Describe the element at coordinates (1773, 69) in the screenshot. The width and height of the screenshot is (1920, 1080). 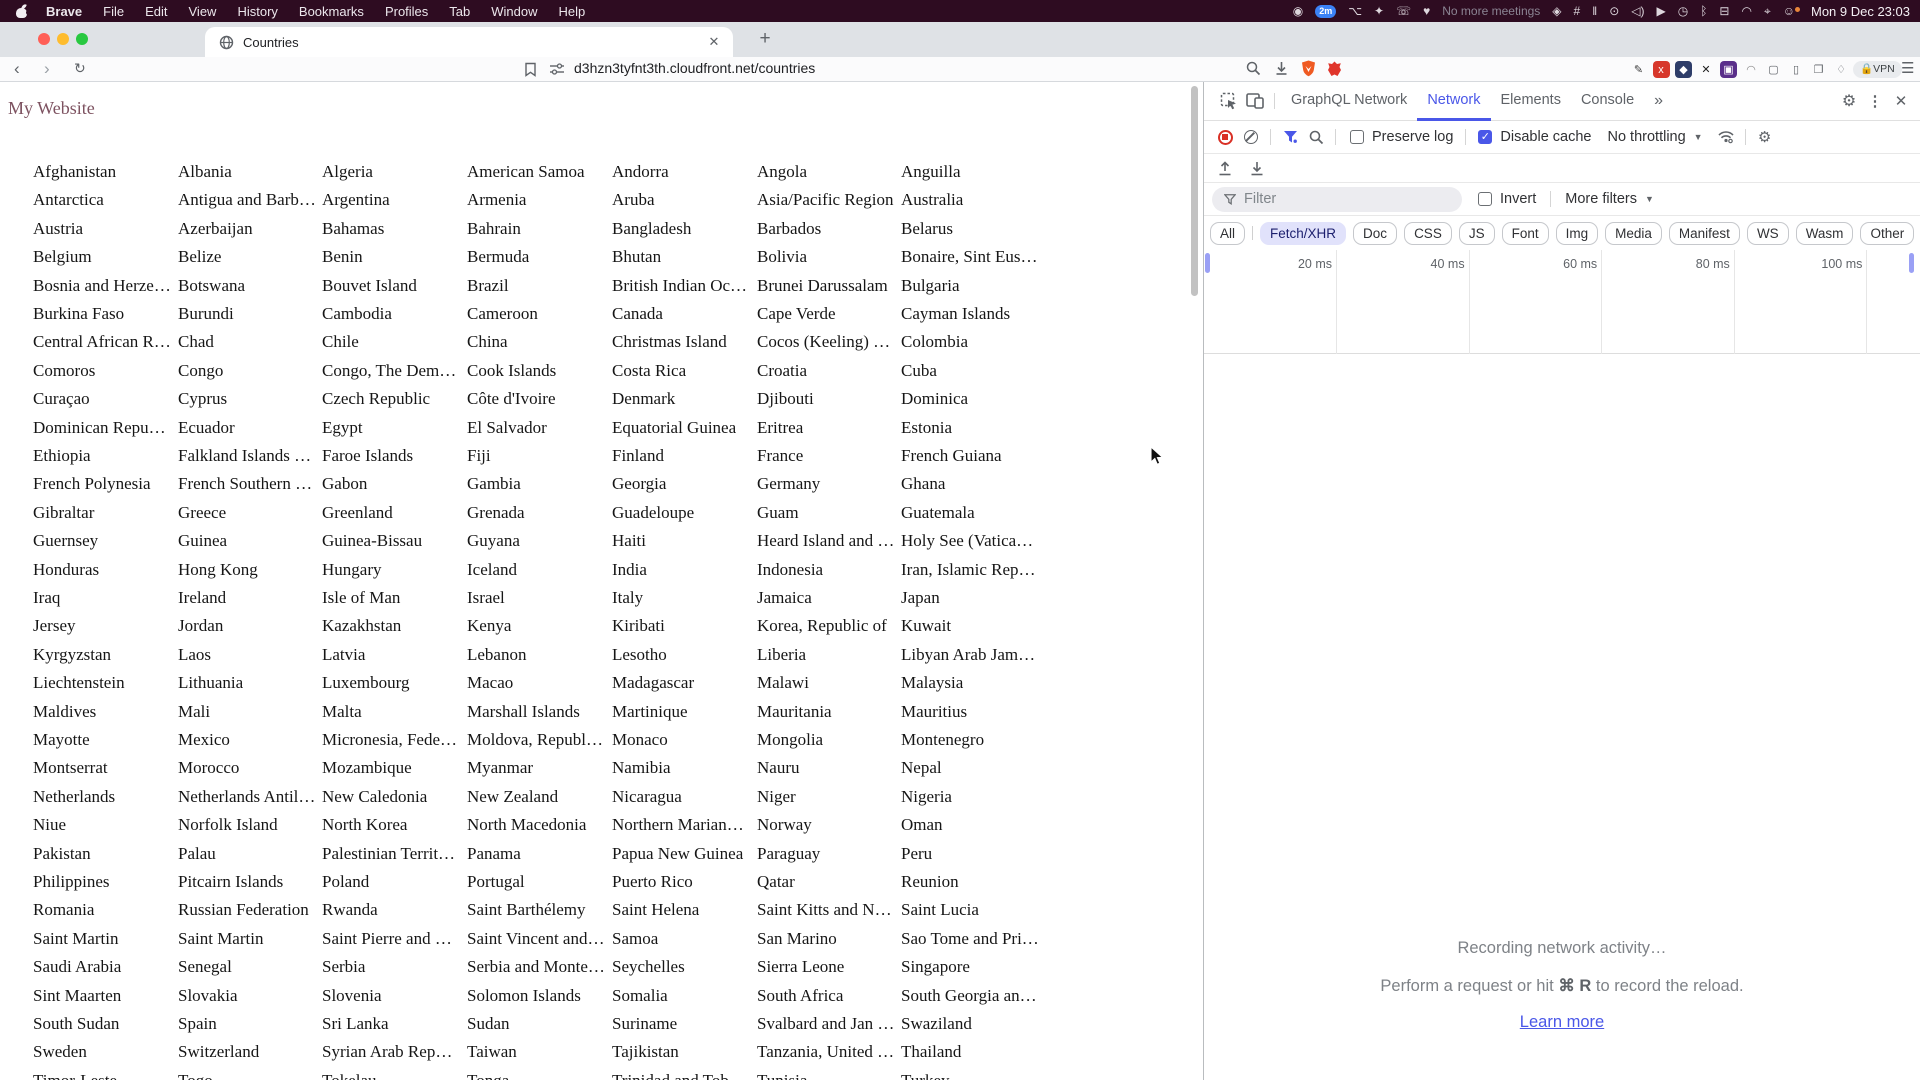
I see `extension-icon-square: ▢` at that location.